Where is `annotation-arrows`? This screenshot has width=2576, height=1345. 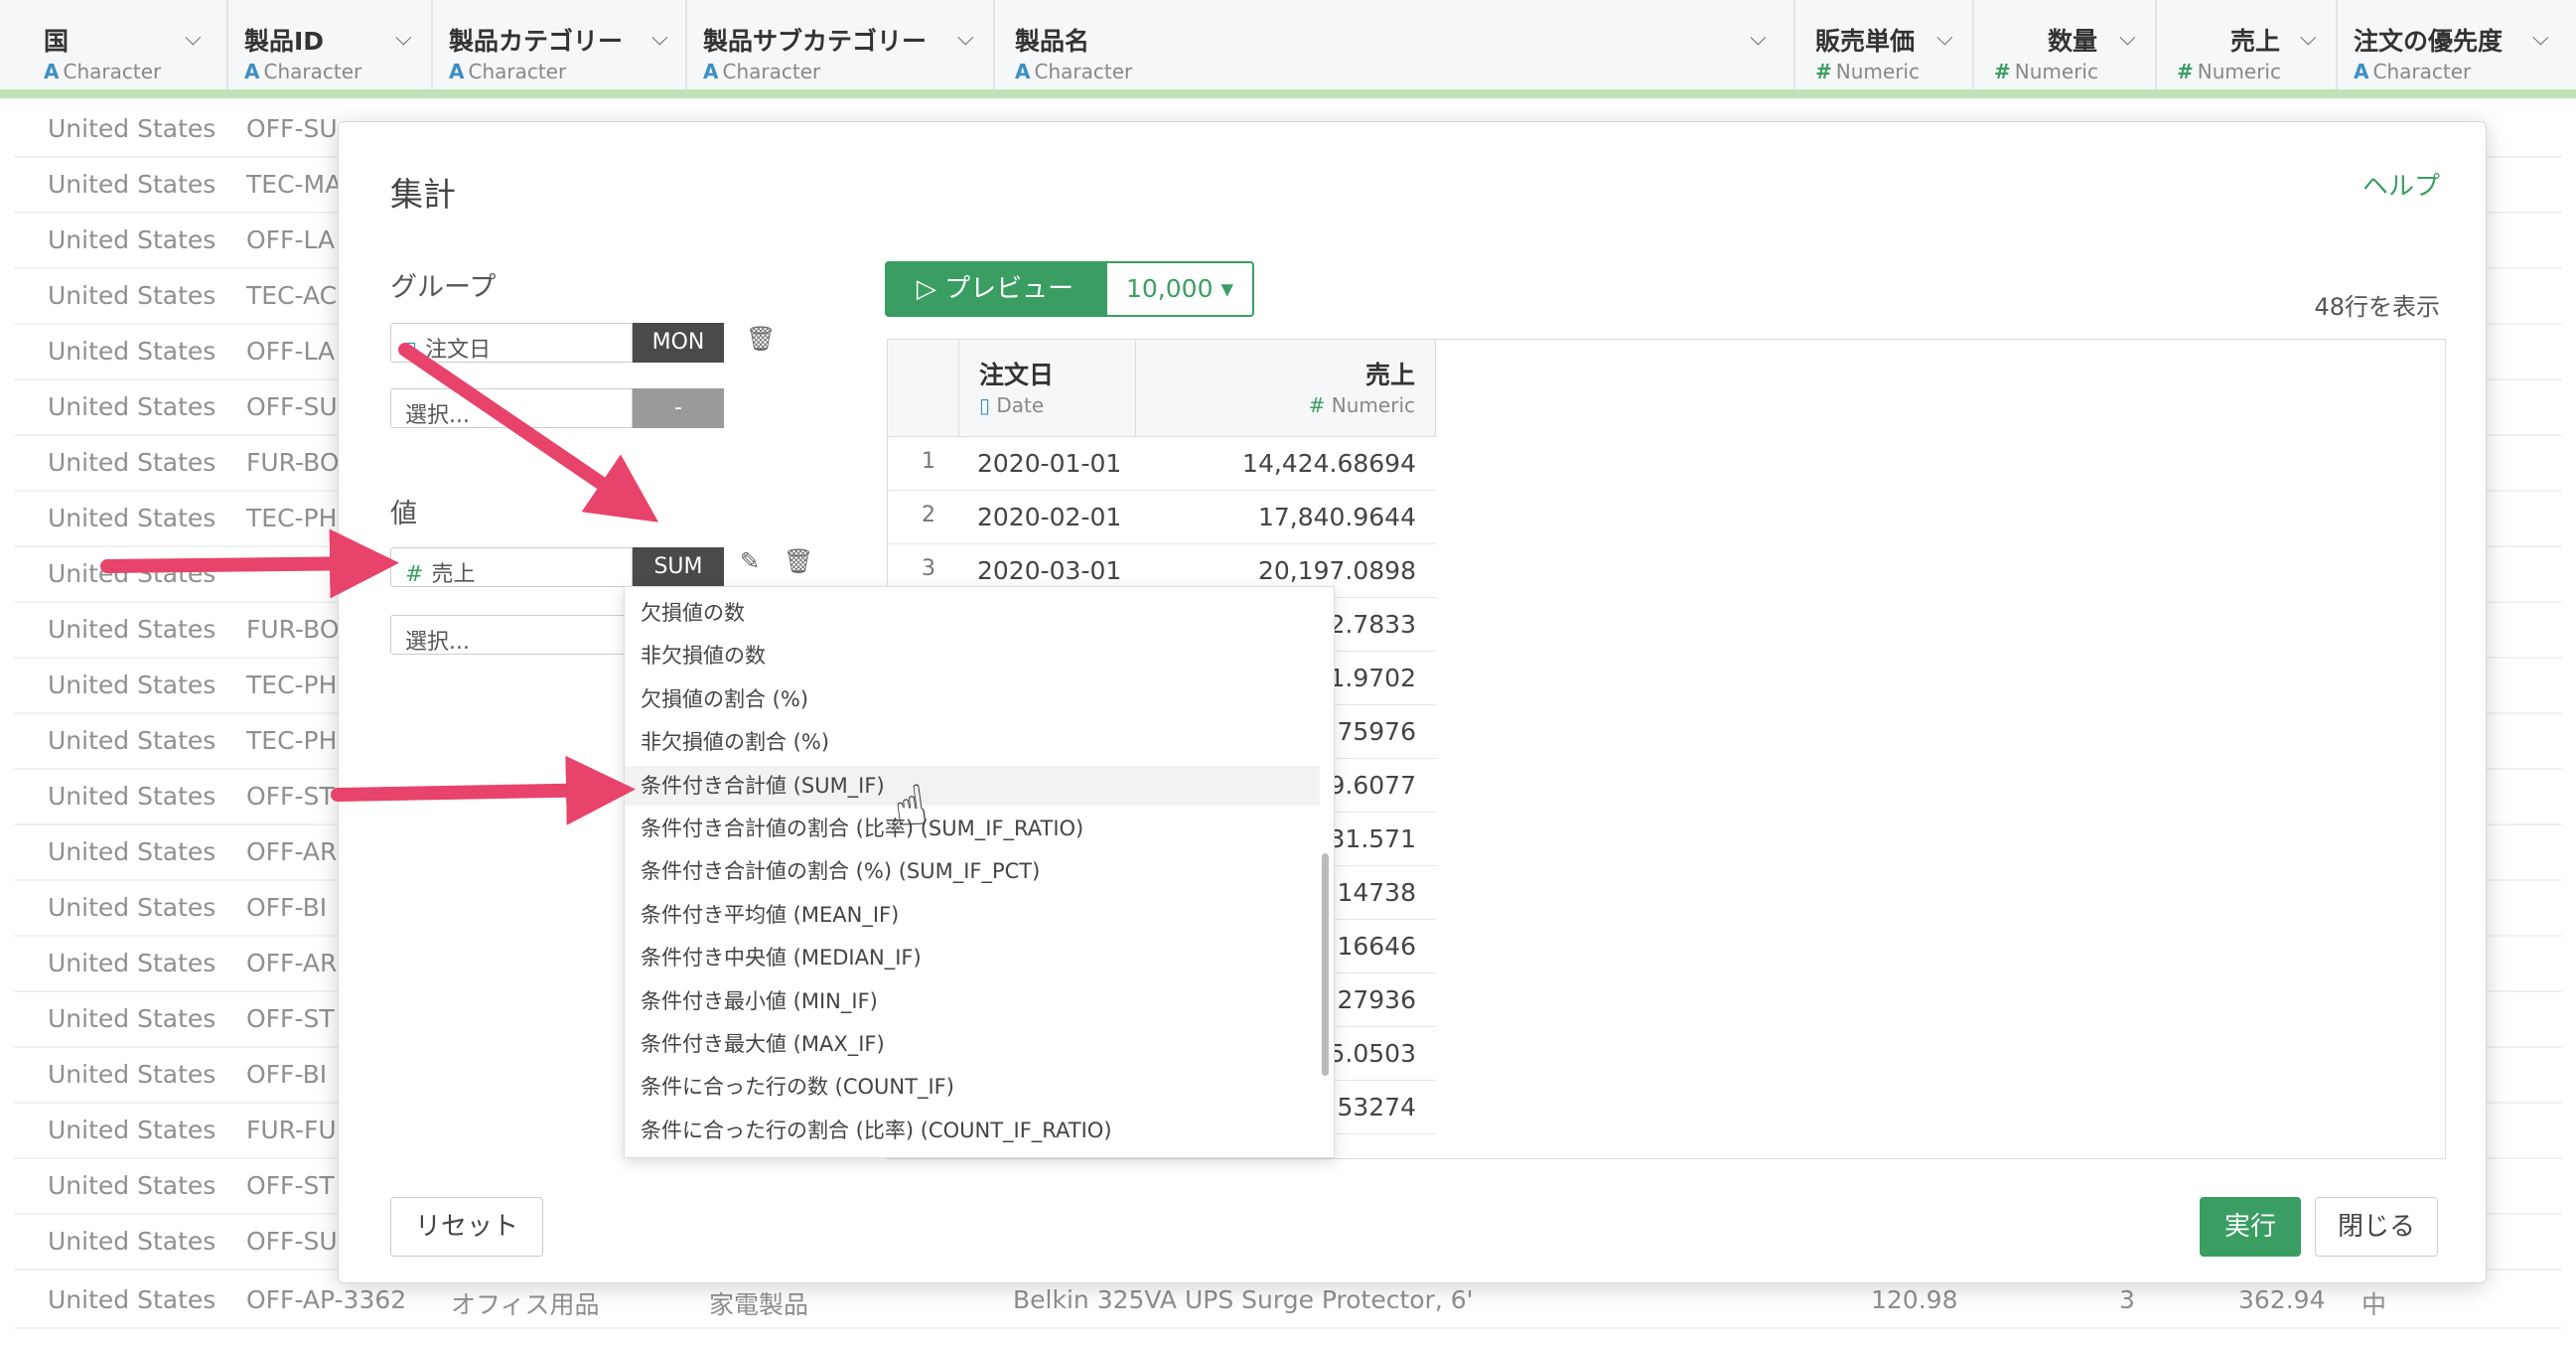 annotation-arrows is located at coordinates (380, 584).